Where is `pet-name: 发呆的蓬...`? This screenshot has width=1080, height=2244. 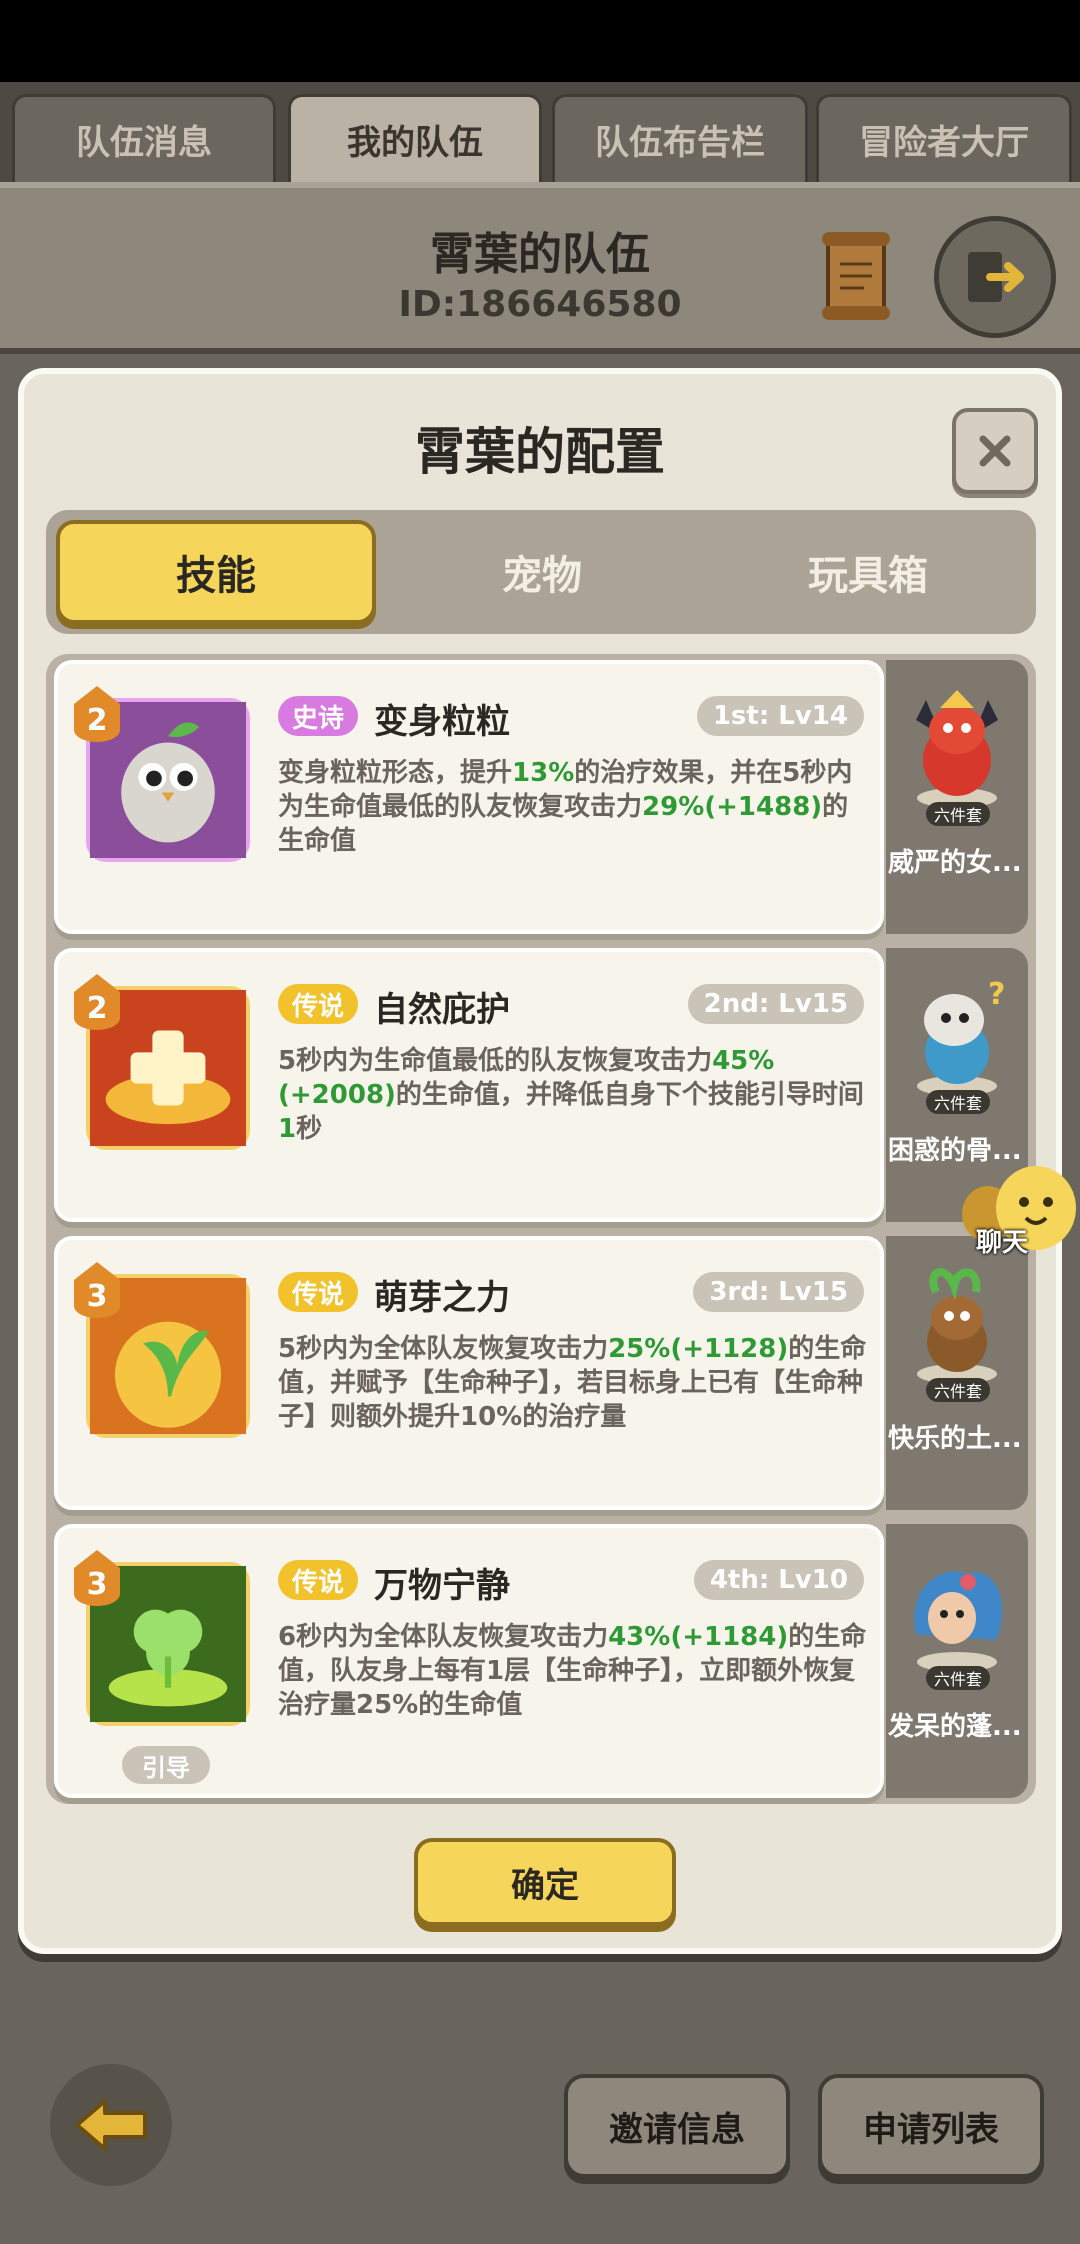 pet-name: 发呆的蓬... is located at coordinates (955, 1727).